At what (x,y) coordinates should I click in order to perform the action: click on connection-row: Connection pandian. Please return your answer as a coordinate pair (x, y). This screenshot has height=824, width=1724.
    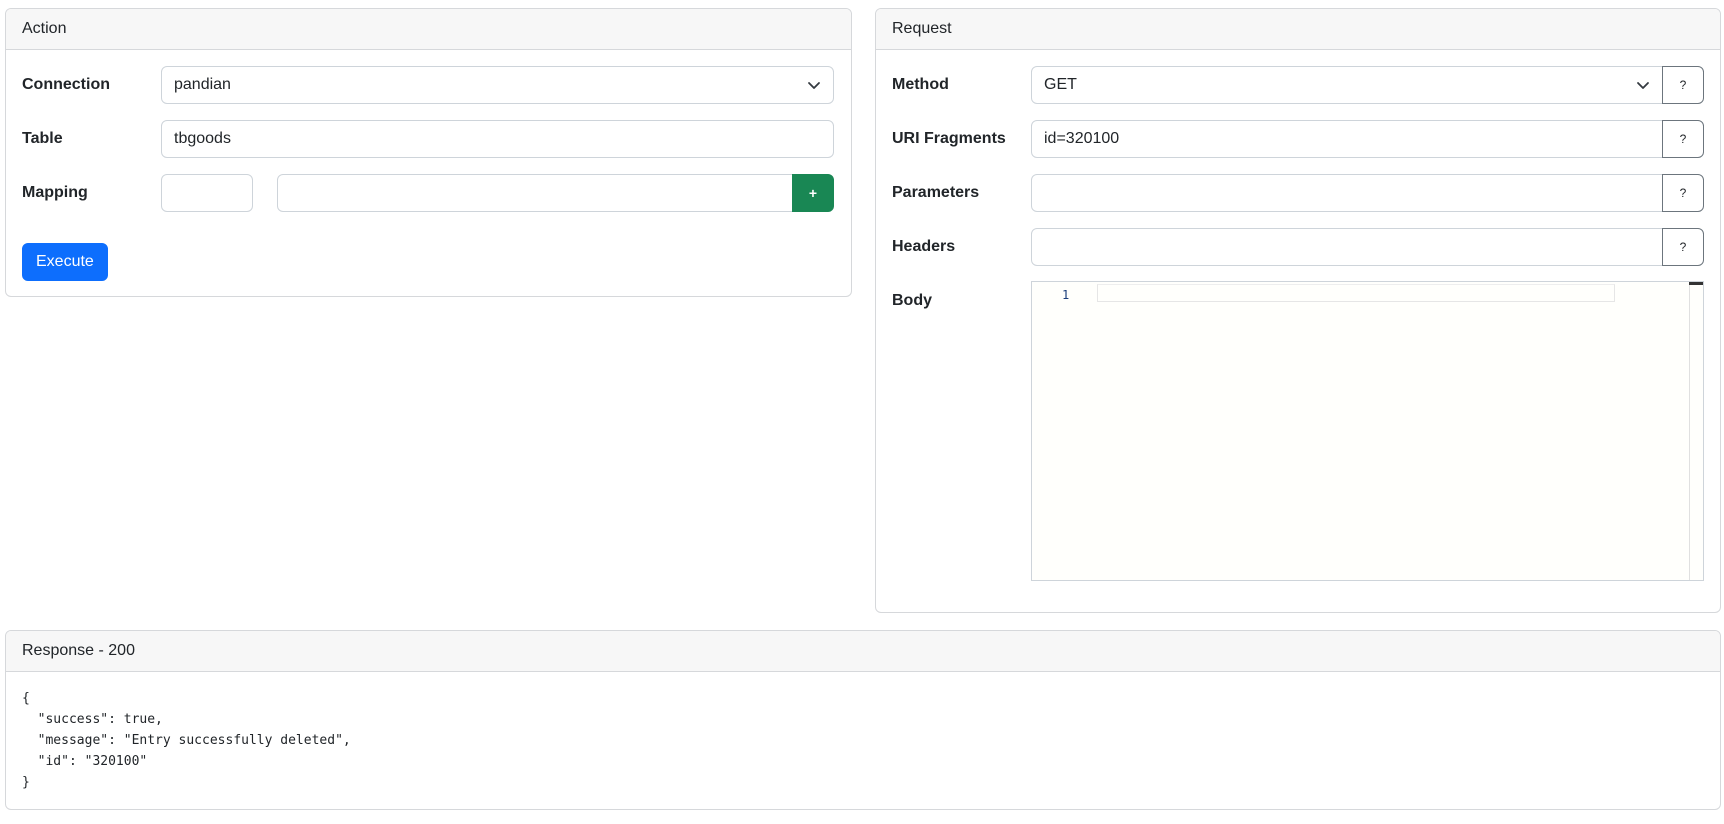
    Looking at the image, I should click on (428, 85).